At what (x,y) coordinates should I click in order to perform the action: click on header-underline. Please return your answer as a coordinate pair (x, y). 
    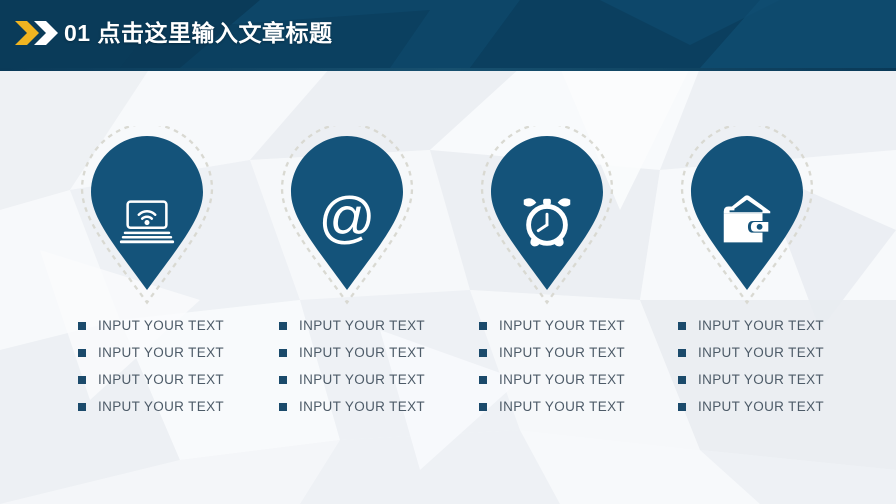
    Looking at the image, I should click on (448, 69).